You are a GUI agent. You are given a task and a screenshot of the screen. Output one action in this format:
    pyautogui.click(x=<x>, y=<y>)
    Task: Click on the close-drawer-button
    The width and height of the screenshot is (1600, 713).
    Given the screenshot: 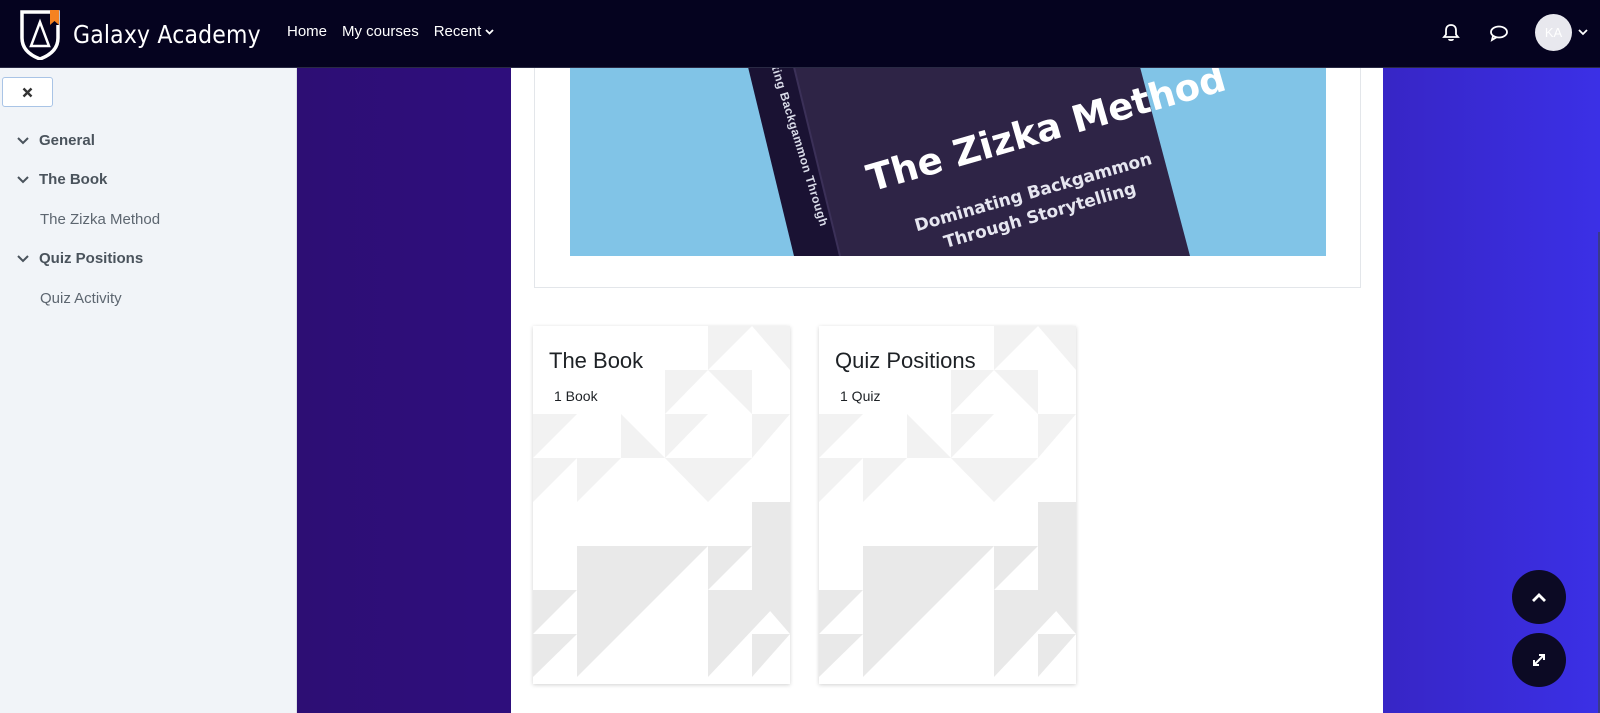 What is the action you would take?
    pyautogui.click(x=27, y=92)
    